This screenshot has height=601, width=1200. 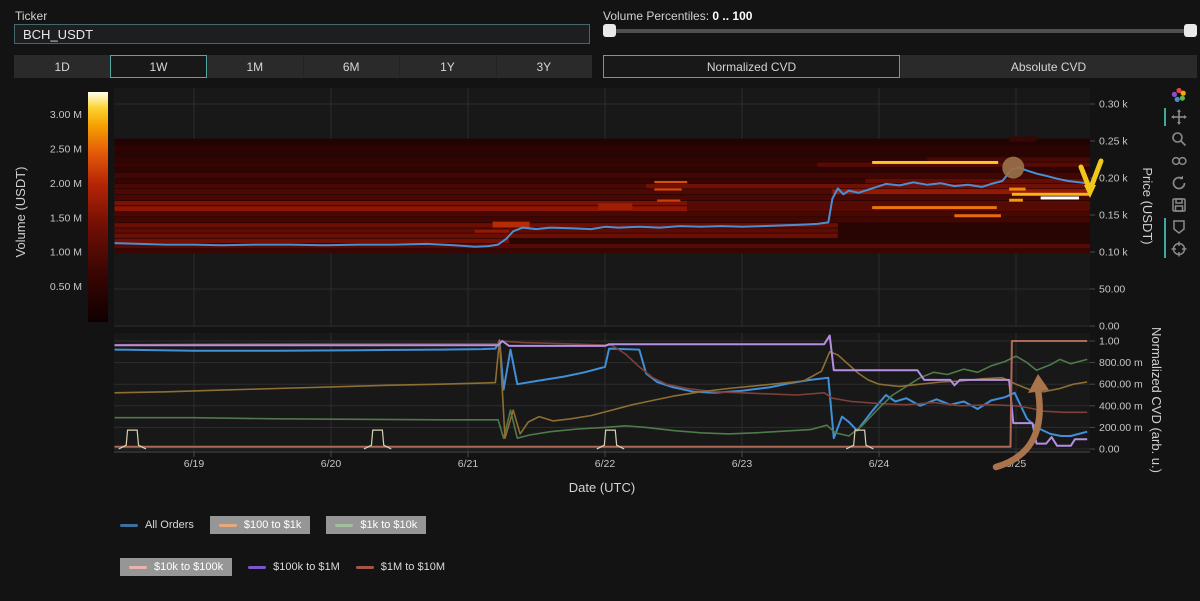 I want to click on slider-track, so click(x=900, y=31).